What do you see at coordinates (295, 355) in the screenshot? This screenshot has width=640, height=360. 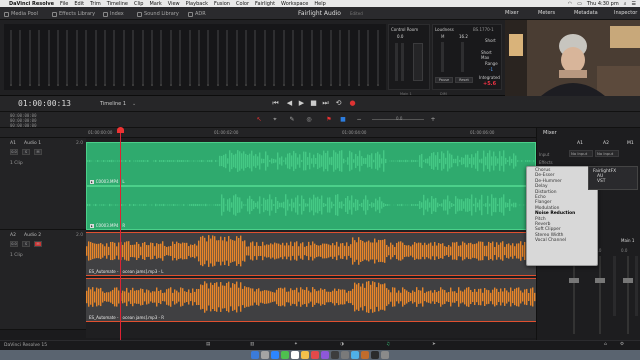 I see `calendar-icon` at bounding box center [295, 355].